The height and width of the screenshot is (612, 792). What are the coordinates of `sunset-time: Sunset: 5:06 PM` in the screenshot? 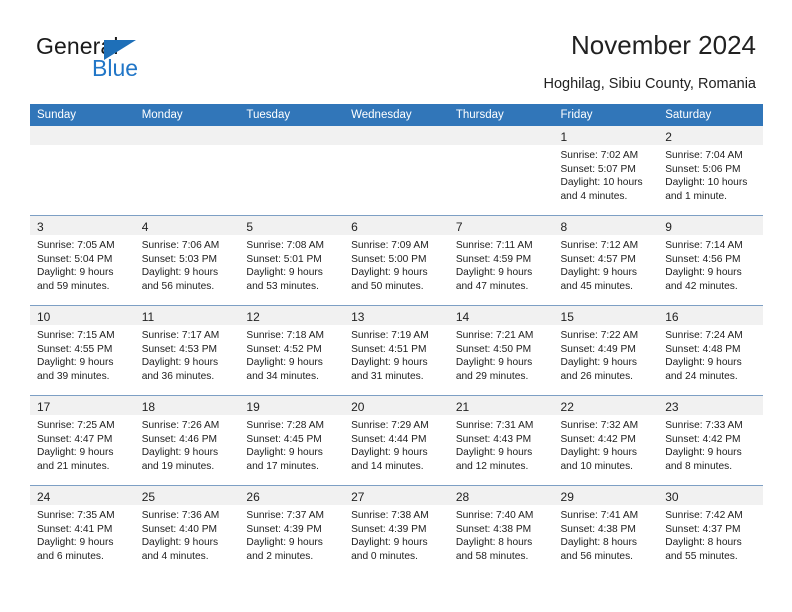 It's located at (703, 169).